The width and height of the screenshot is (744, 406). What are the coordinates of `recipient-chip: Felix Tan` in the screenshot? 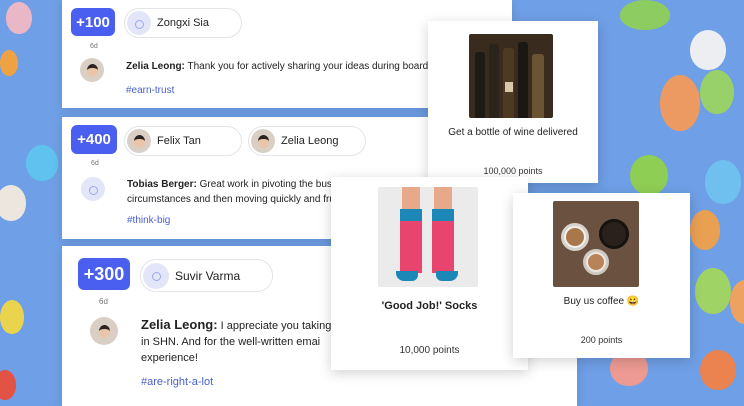 It's located at (183, 141).